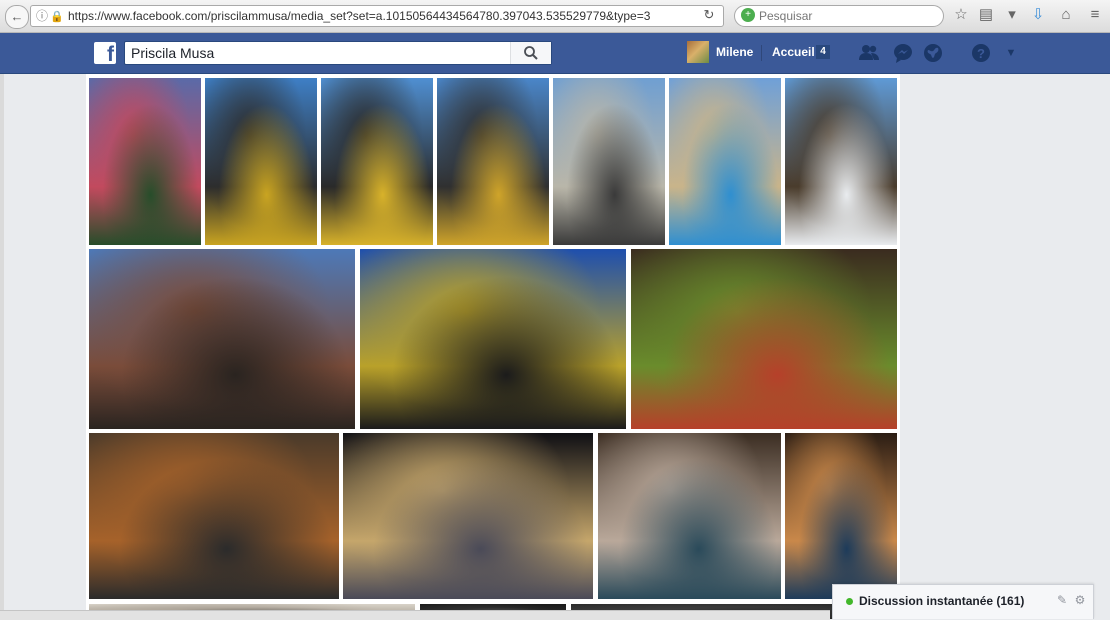  What do you see at coordinates (986, 15) in the screenshot?
I see `reading-list-icon: ▤` at bounding box center [986, 15].